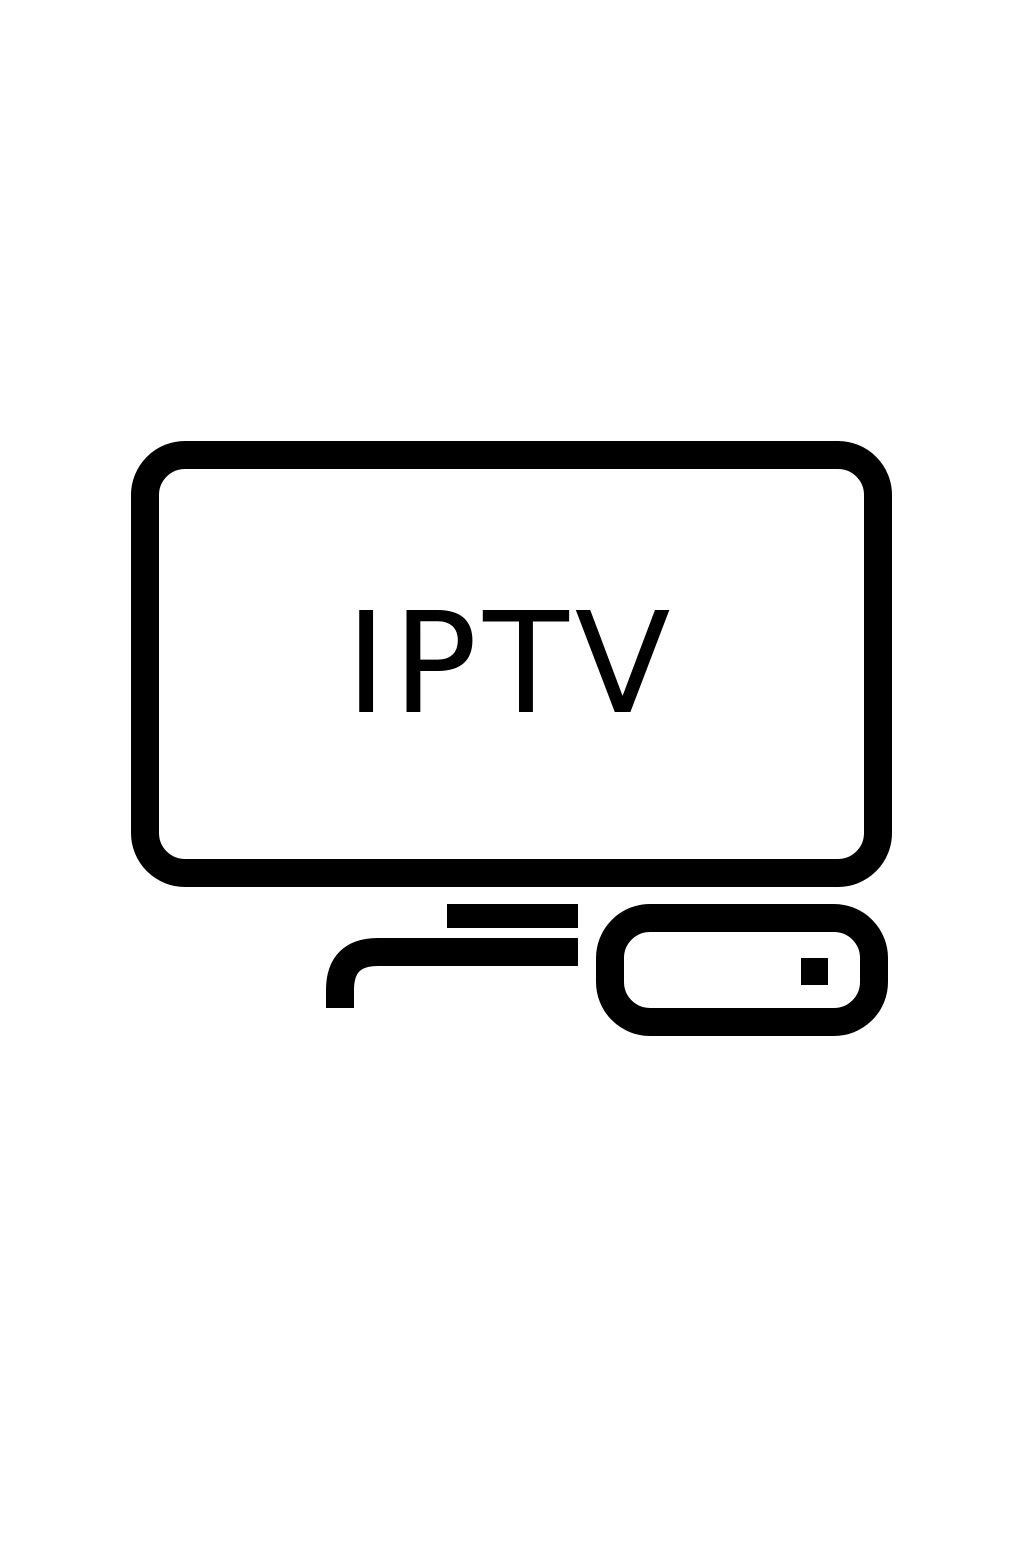 This screenshot has height=1541, width=1024. What do you see at coordinates (814, 971) in the screenshot?
I see `indicator-light` at bounding box center [814, 971].